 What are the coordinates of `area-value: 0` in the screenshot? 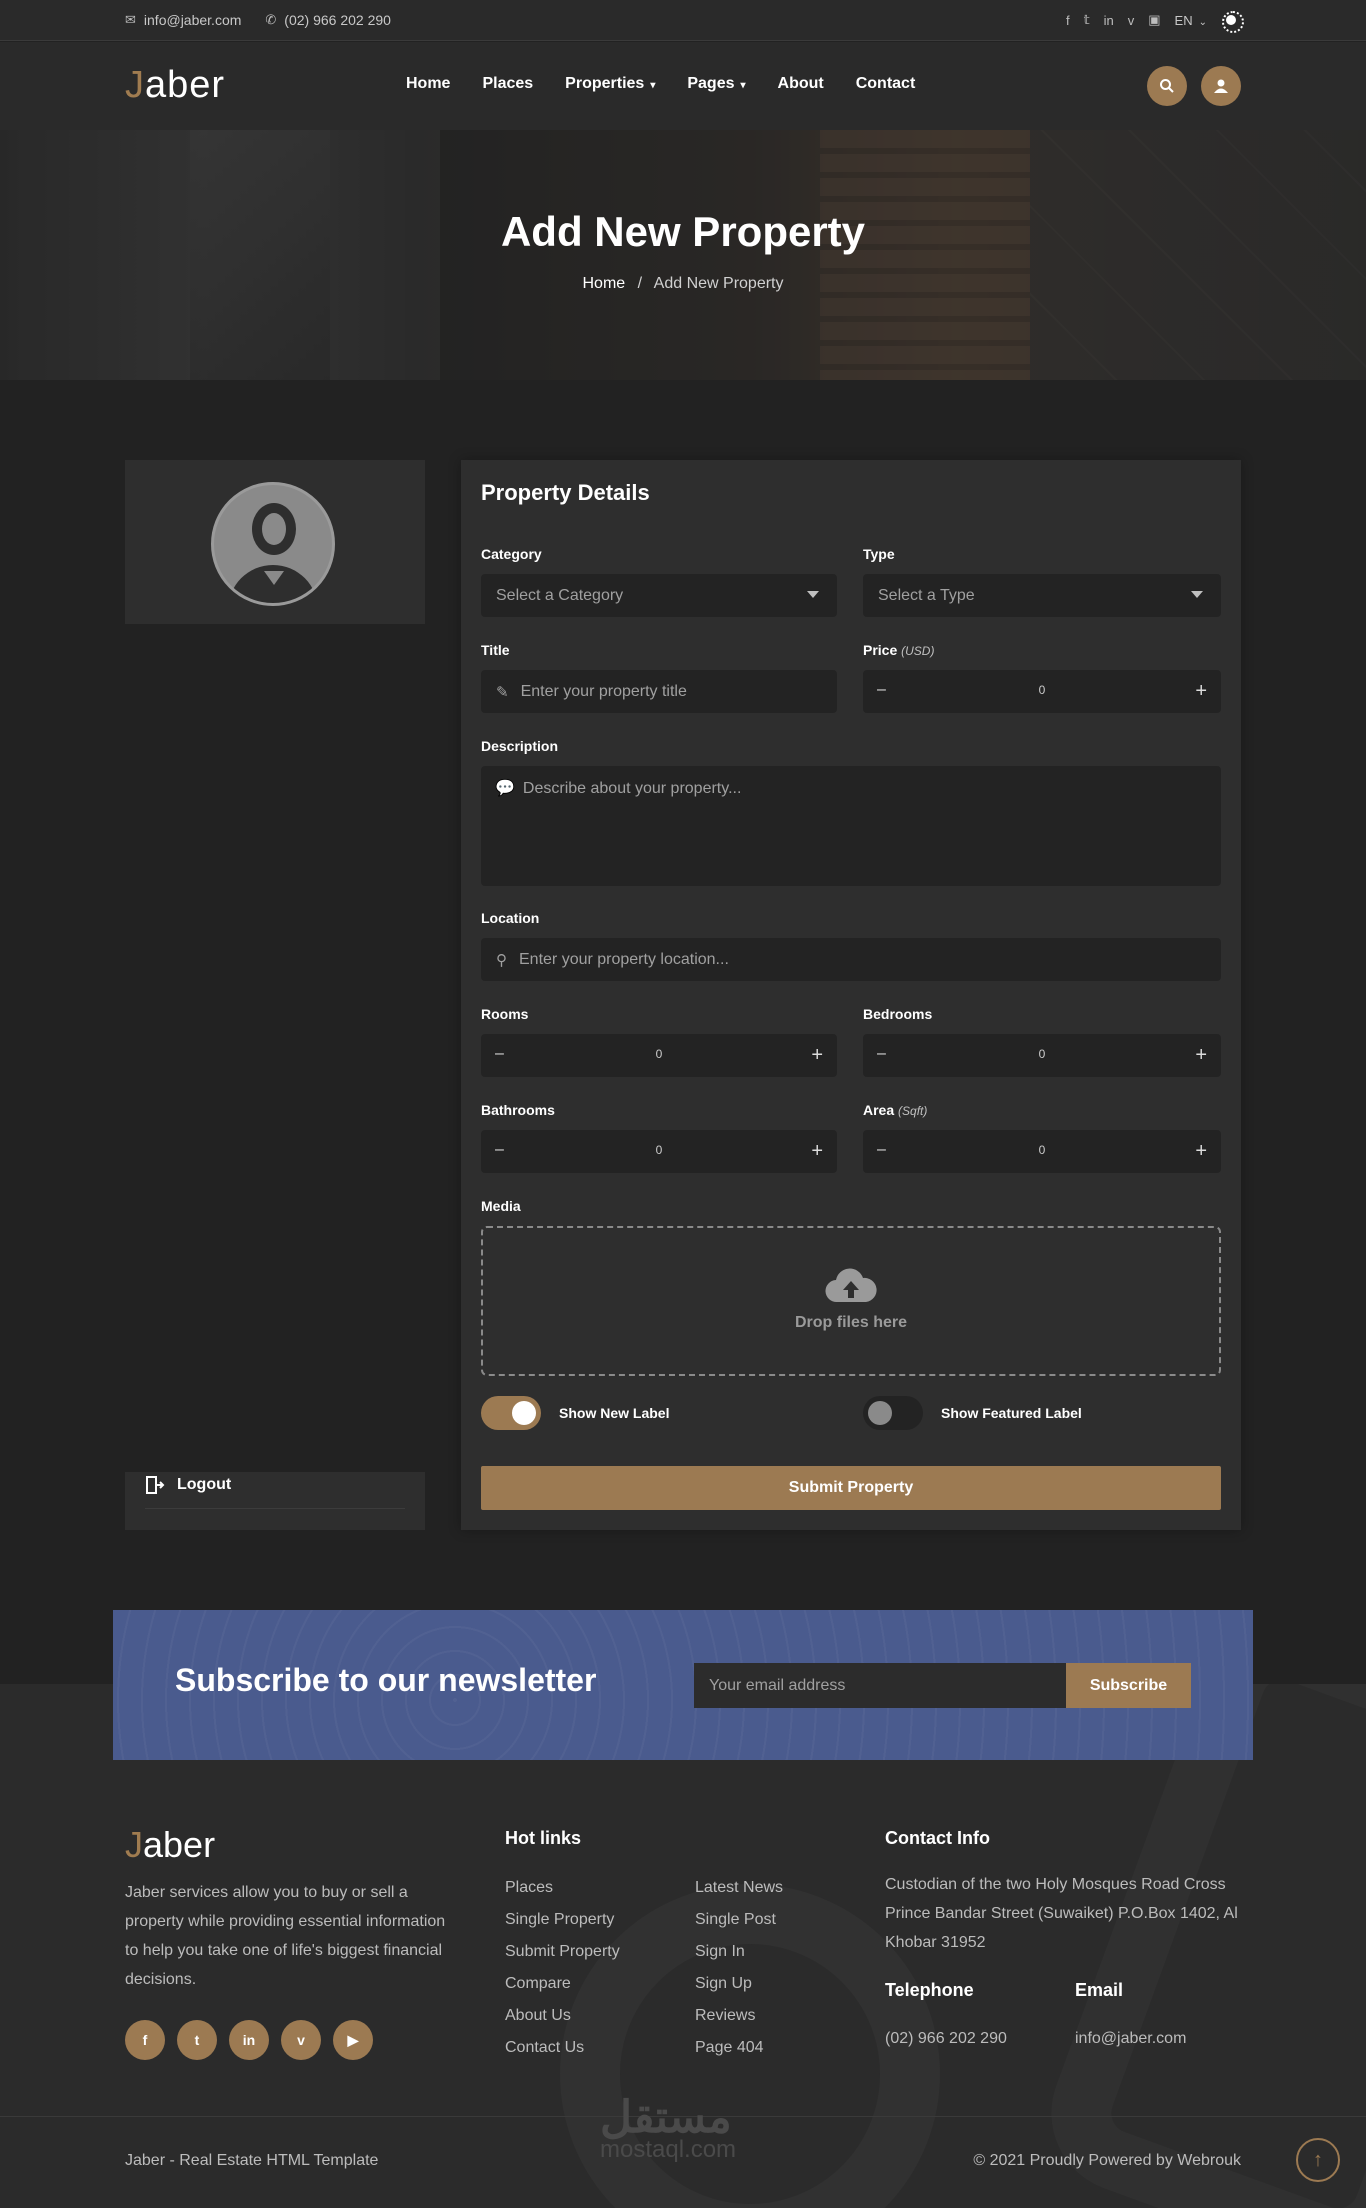 It's located at (1042, 1150).